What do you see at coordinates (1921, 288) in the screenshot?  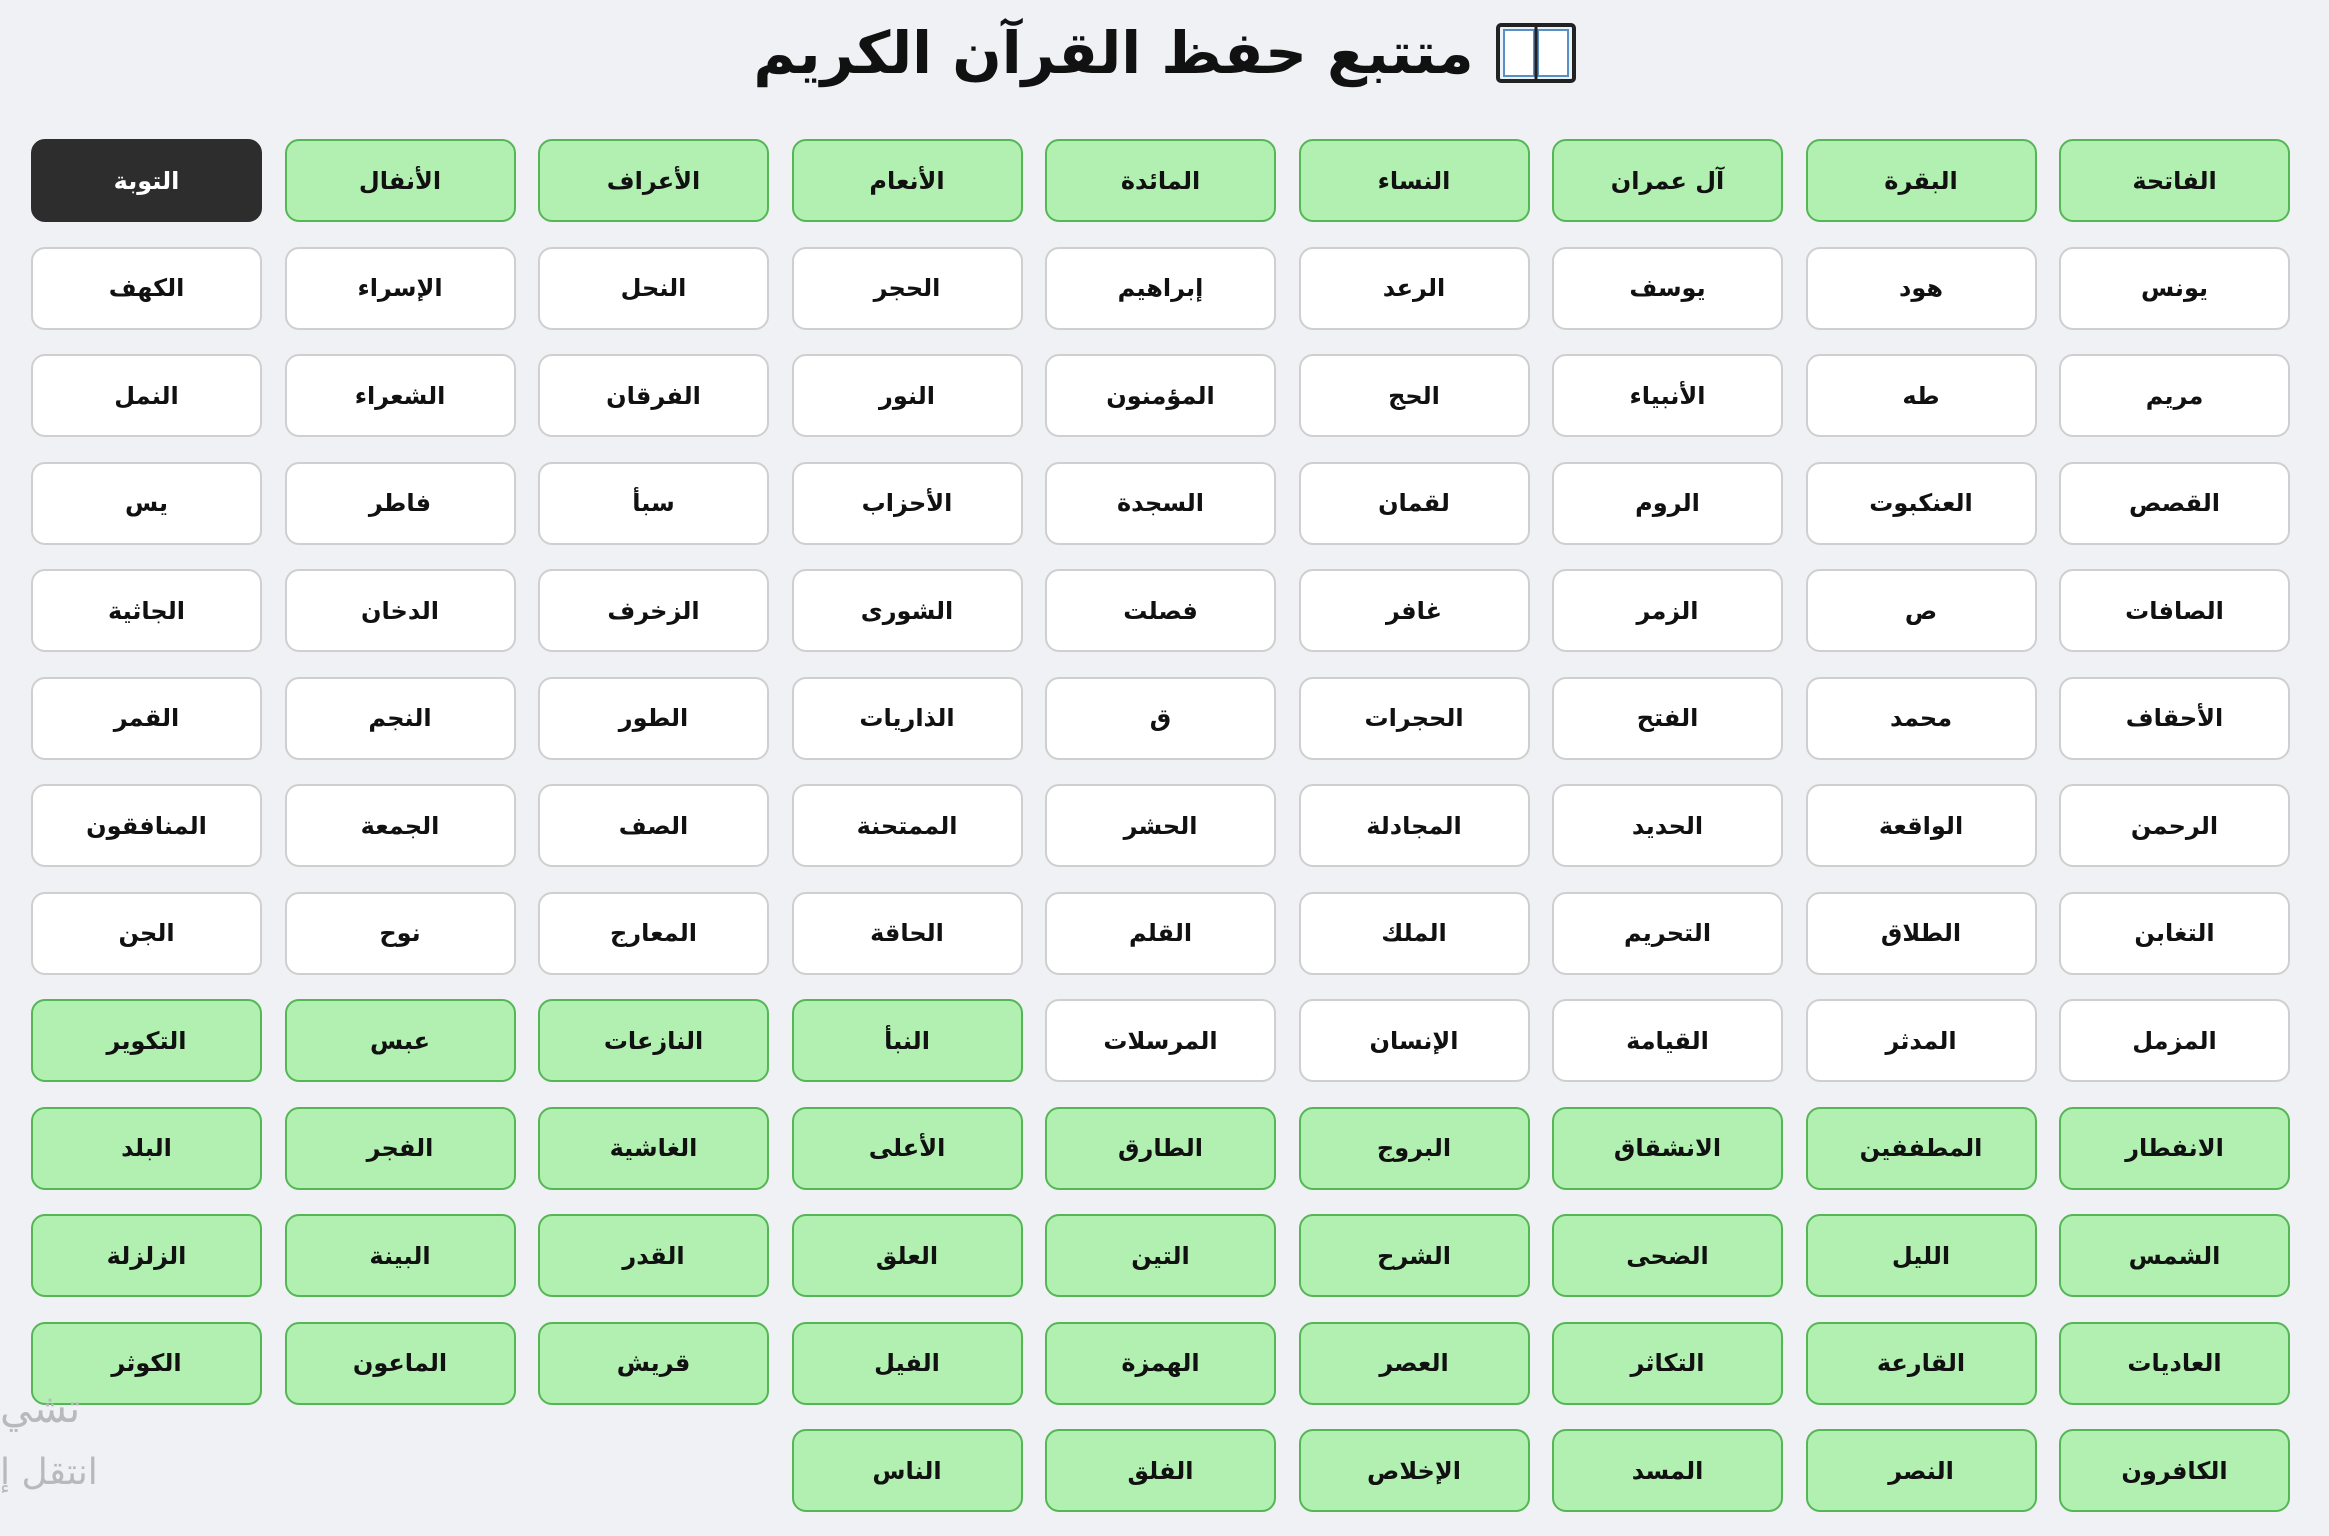 I see `surah-button: هود` at bounding box center [1921, 288].